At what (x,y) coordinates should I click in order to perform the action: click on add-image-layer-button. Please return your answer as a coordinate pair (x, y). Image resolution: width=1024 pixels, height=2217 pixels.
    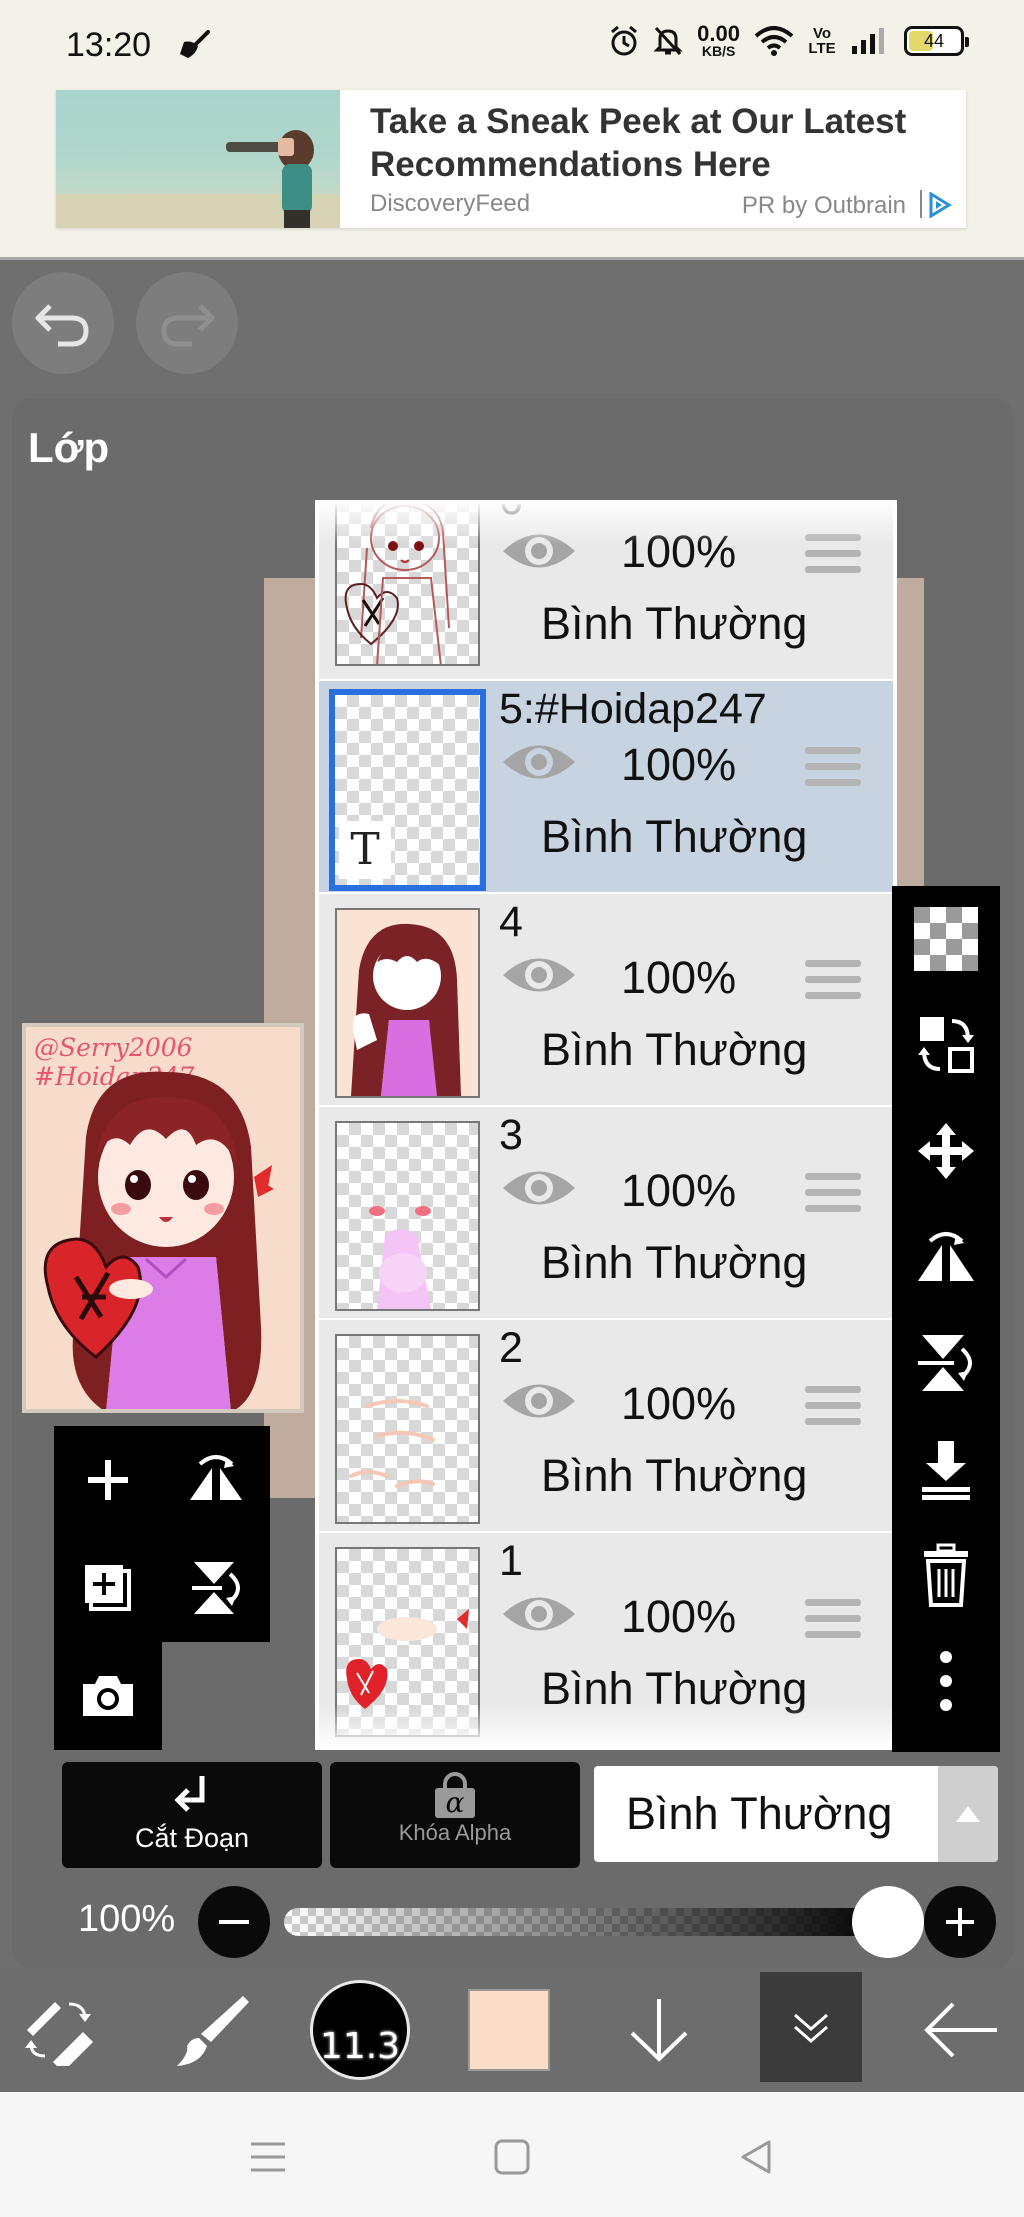
    Looking at the image, I should click on (108, 1588).